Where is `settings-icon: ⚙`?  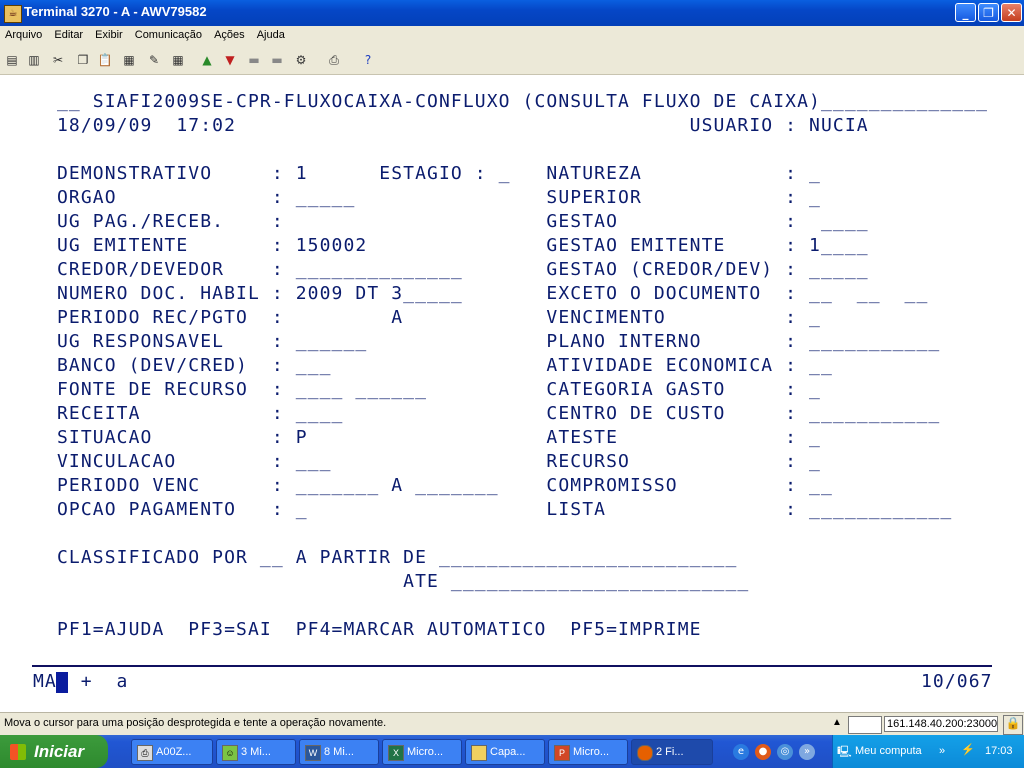
settings-icon: ⚙ is located at coordinates (301, 60).